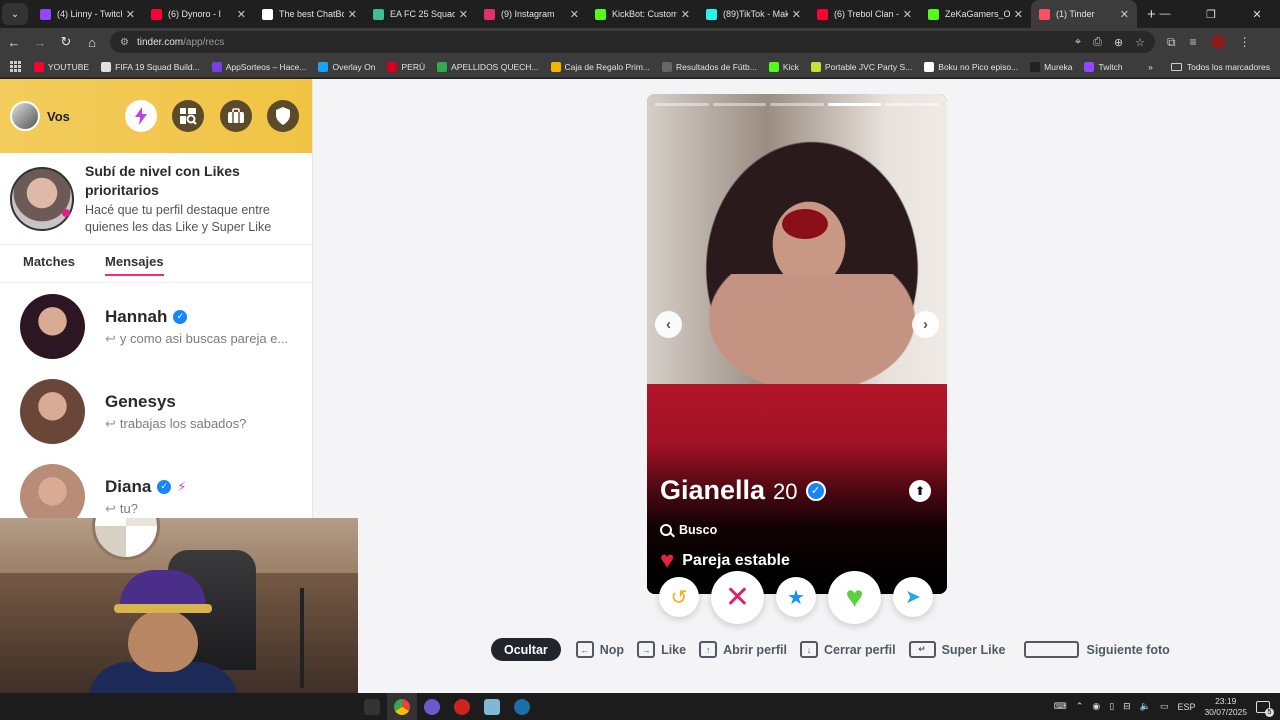  I want to click on install-app-icon: ⎙, so click(1097, 42).